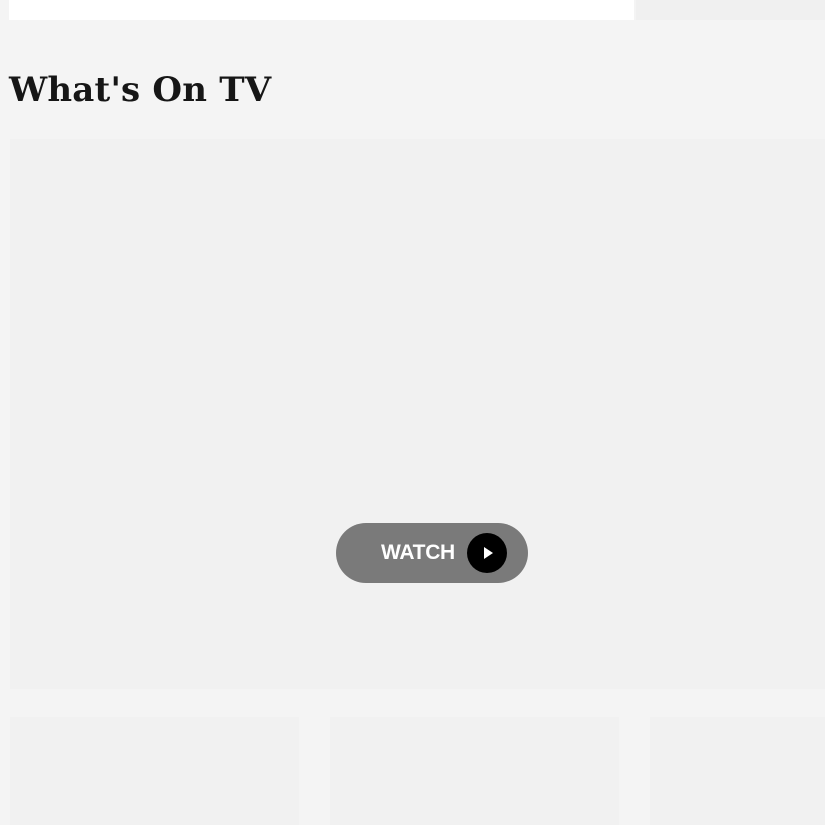 The image size is (825, 825). Describe the element at coordinates (321, 10) in the screenshot. I see `top-banner-placeholder` at that location.